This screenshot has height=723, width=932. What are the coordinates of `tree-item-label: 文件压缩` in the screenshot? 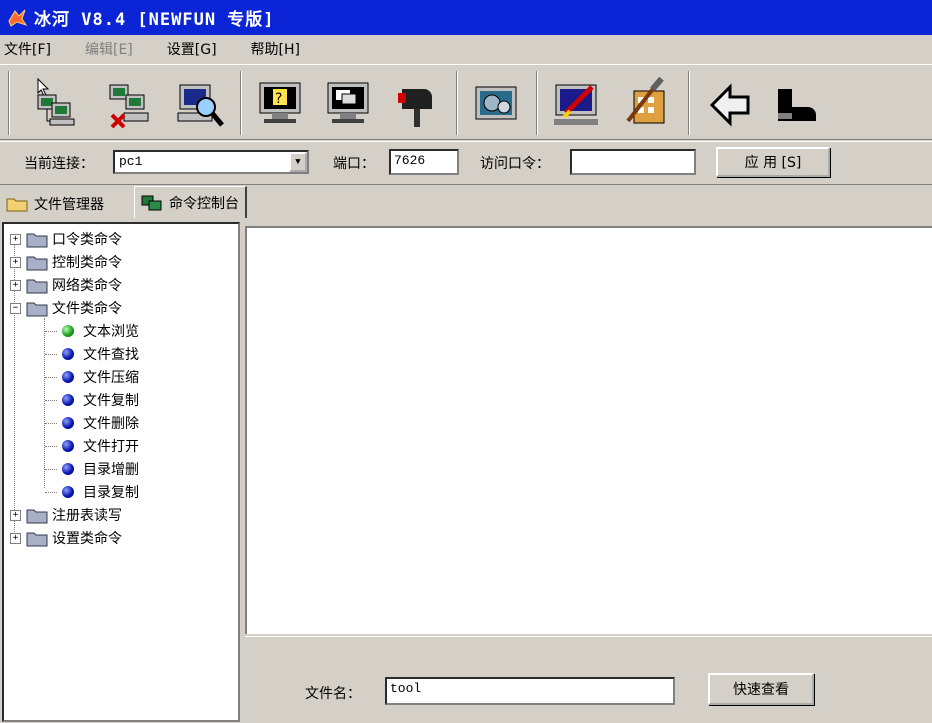 It's located at (111, 378).